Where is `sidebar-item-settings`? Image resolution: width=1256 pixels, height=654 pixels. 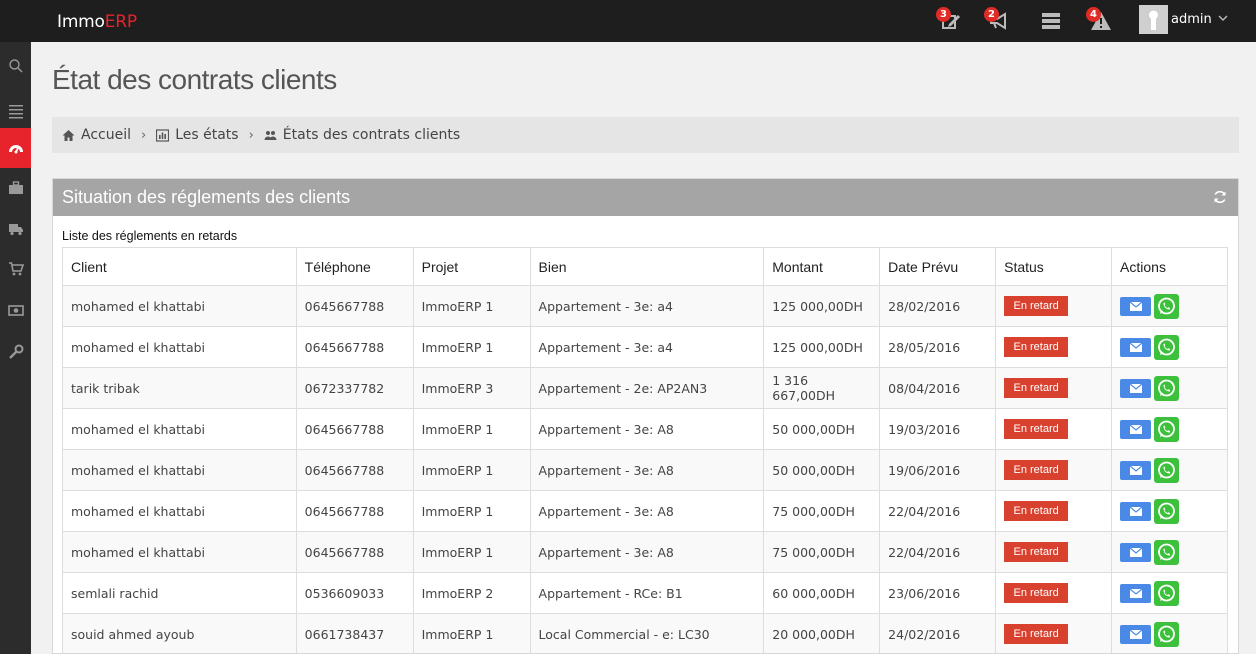 sidebar-item-settings is located at coordinates (15, 352).